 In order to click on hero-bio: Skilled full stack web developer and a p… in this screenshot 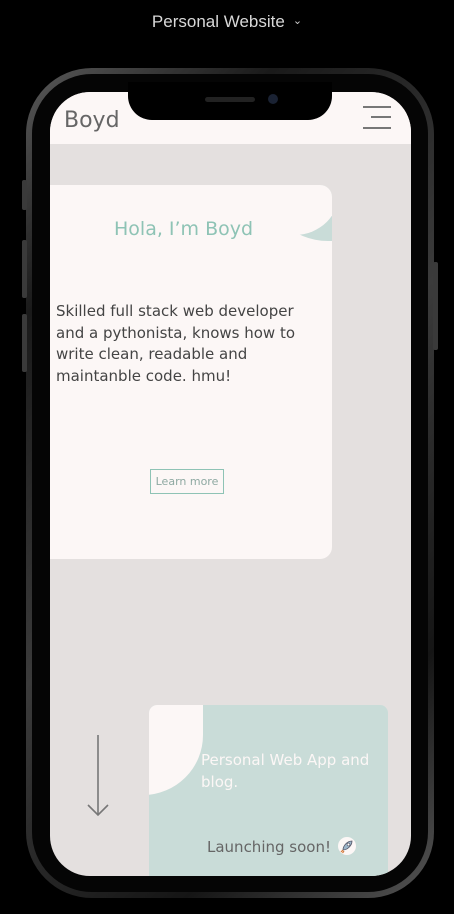, I will do `click(176, 343)`.